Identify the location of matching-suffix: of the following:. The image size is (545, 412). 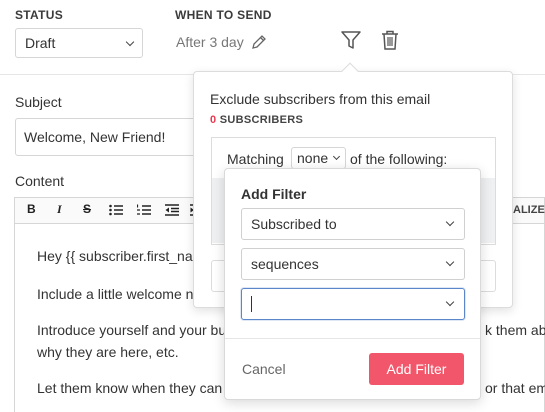
(399, 159).